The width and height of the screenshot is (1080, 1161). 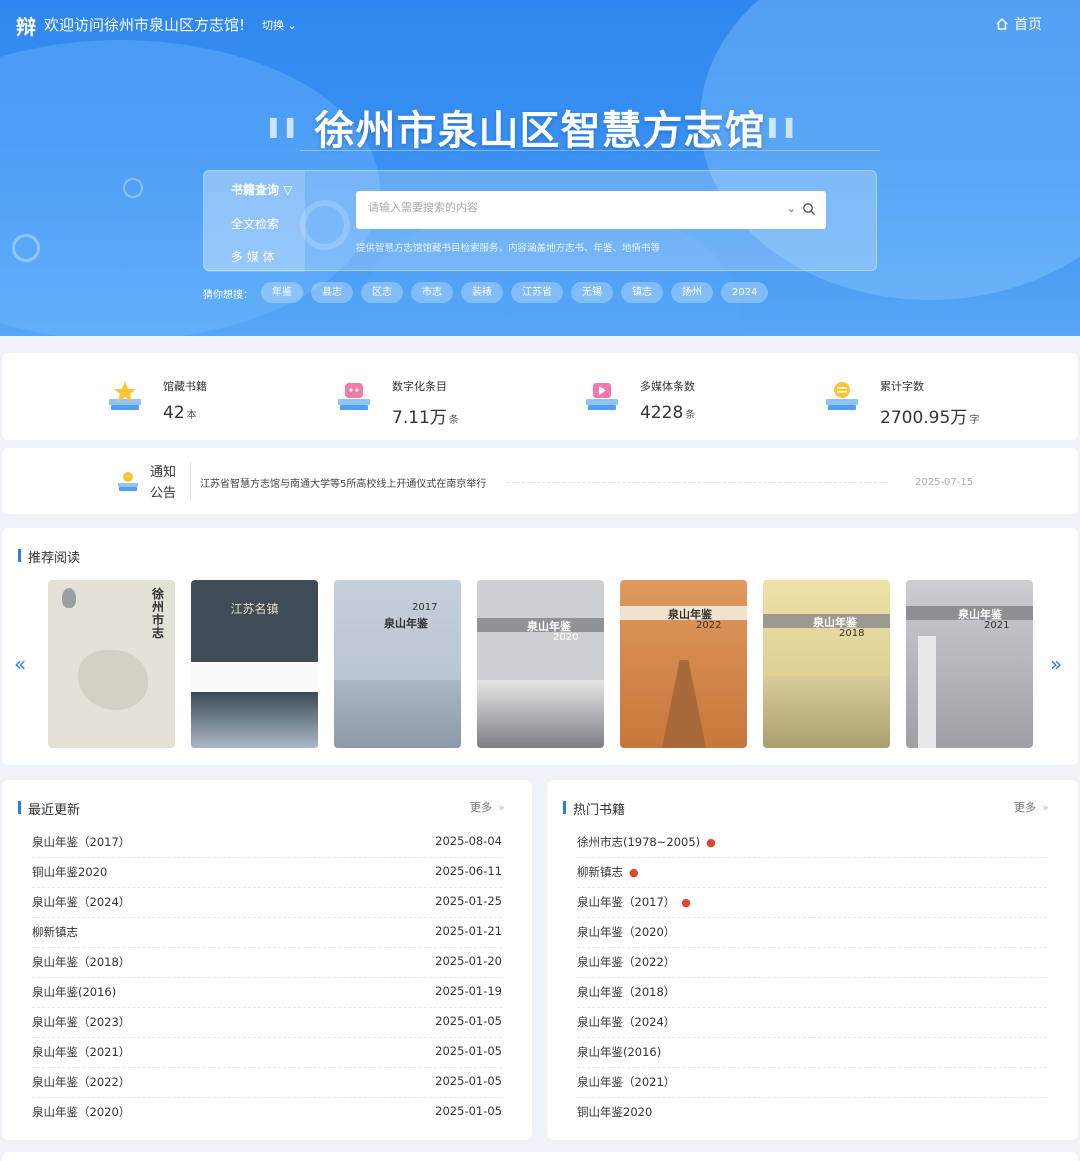 I want to click on search-box: ⌄, so click(x=591, y=210).